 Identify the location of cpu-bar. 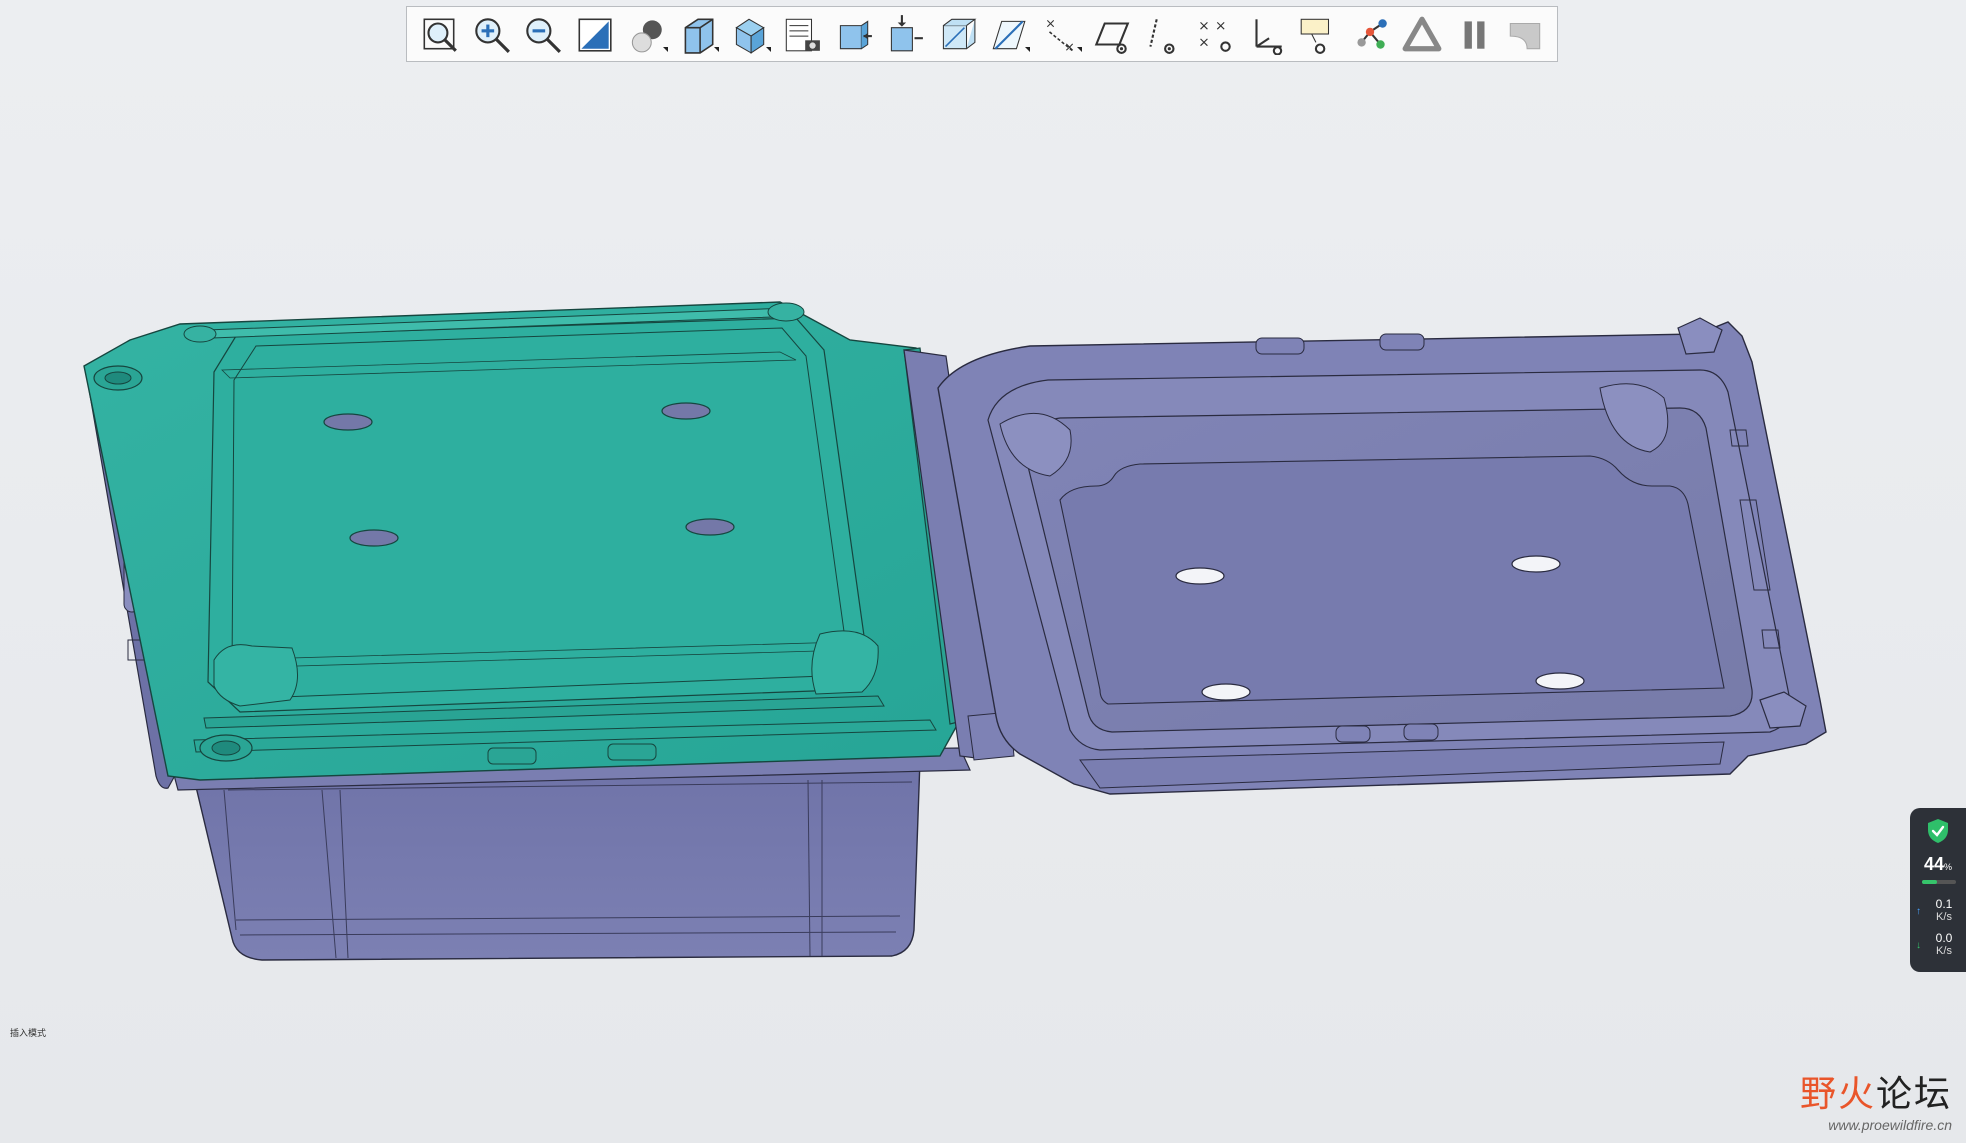
(1939, 882).